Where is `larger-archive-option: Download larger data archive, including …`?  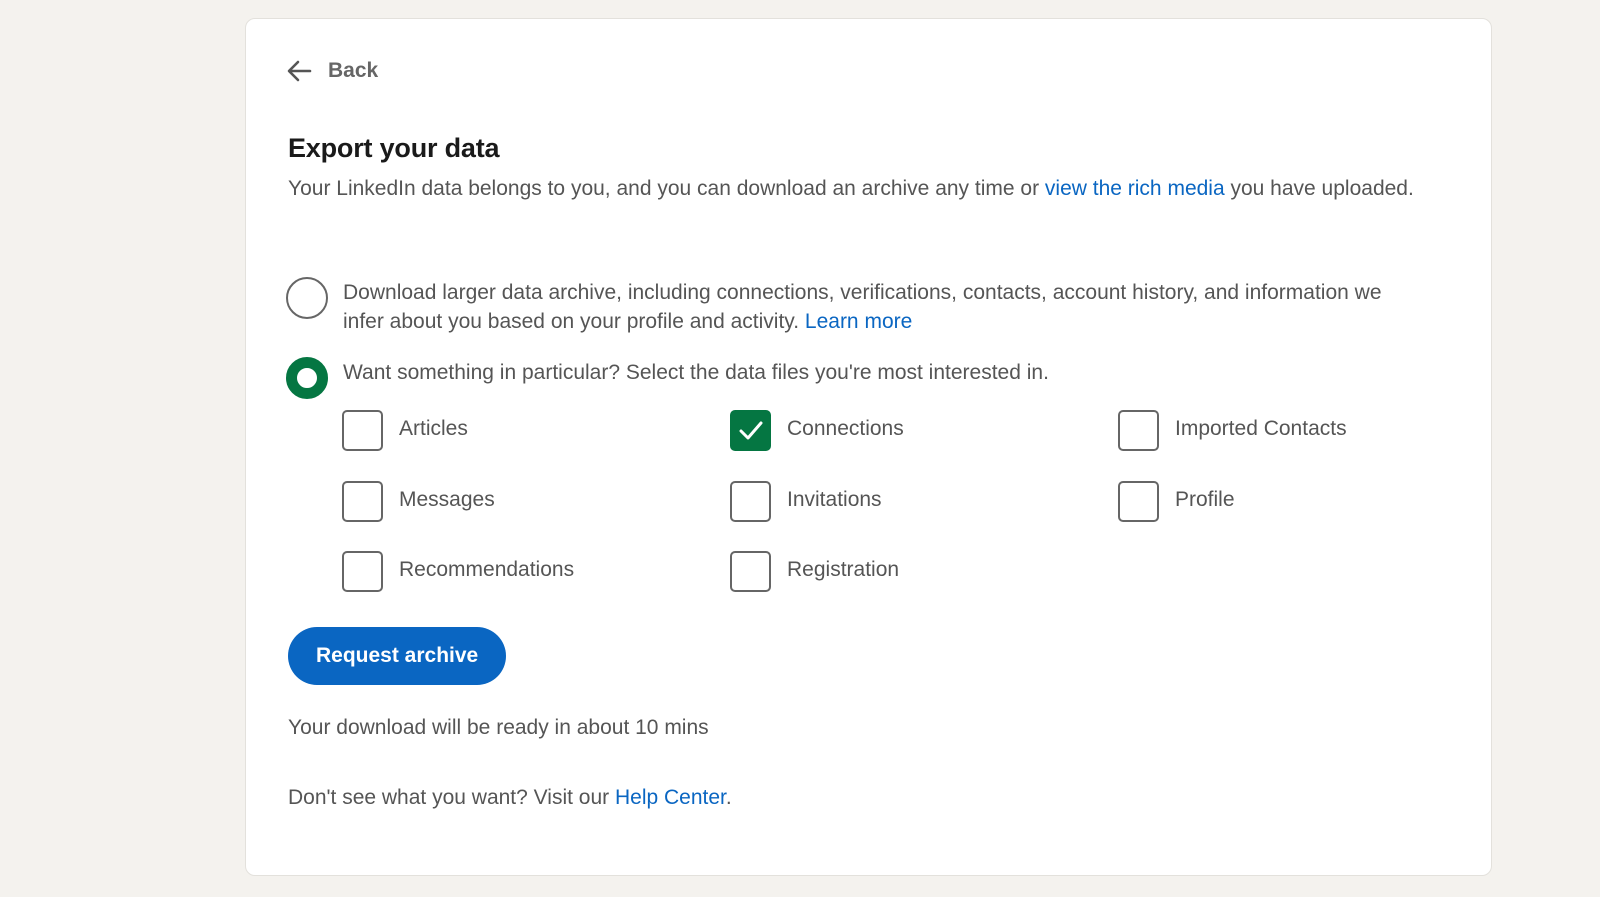 larger-archive-option: Download larger data archive, including … is located at coordinates (834, 306).